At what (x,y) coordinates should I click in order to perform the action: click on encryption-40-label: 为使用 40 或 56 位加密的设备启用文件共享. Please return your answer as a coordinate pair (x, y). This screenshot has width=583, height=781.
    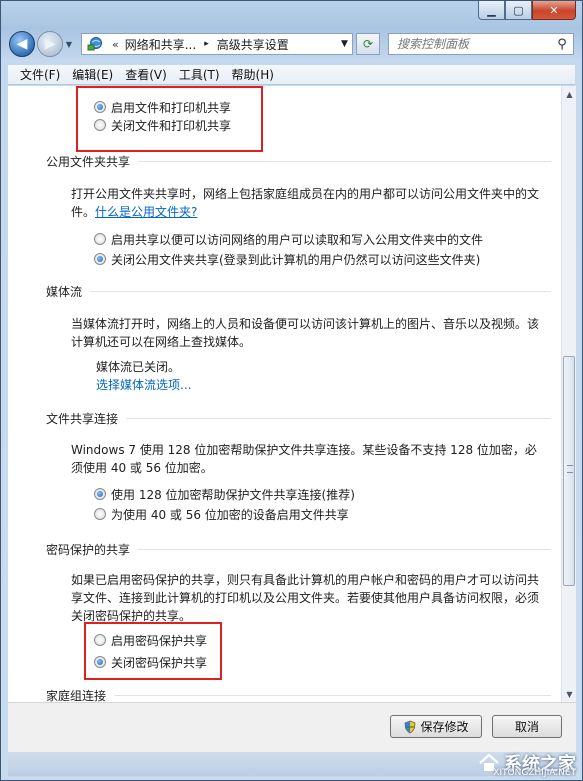
    Looking at the image, I should click on (230, 514).